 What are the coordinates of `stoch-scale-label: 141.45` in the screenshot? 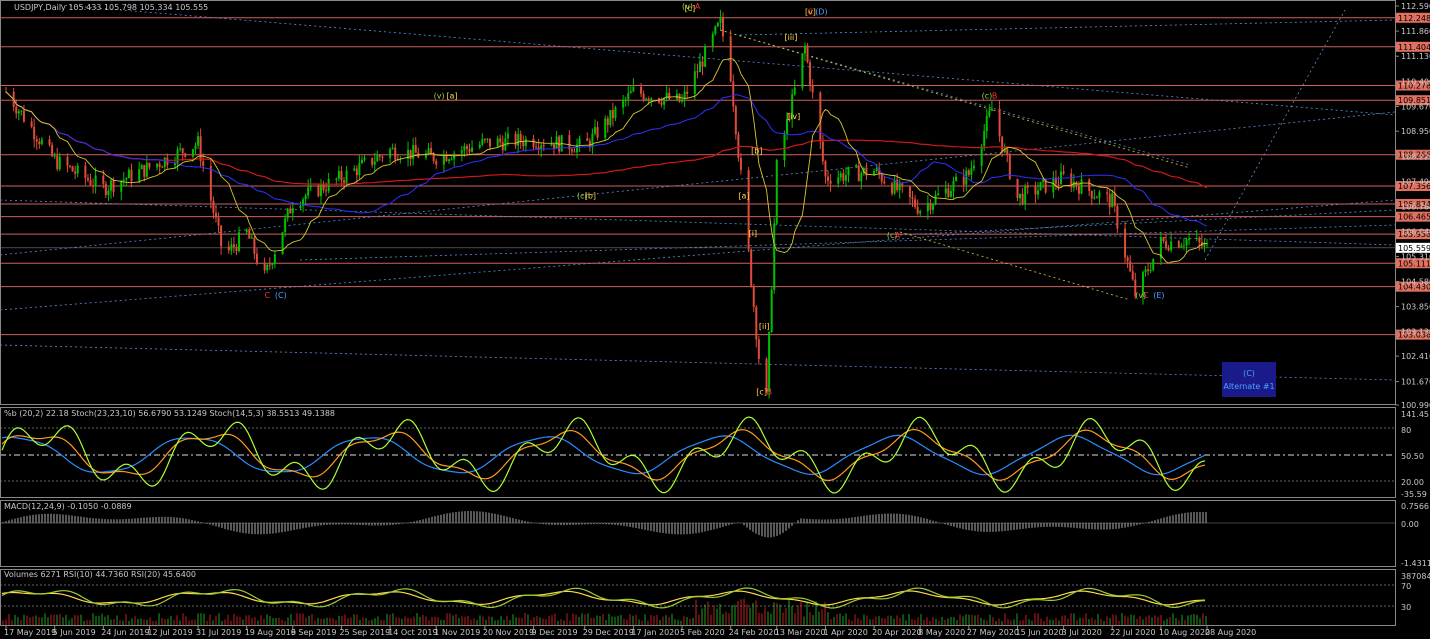 It's located at (1415, 414).